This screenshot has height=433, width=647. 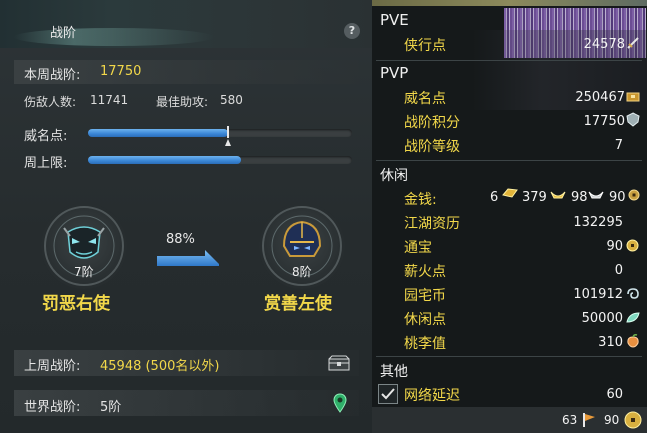 I want to click on current-rank-name: 罚恶右使, so click(x=76, y=304).